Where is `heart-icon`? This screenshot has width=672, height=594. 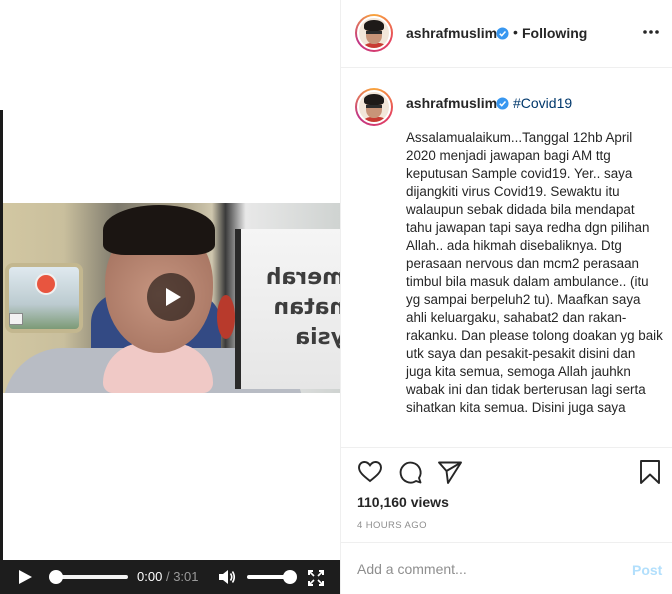
heart-icon is located at coordinates (370, 472).